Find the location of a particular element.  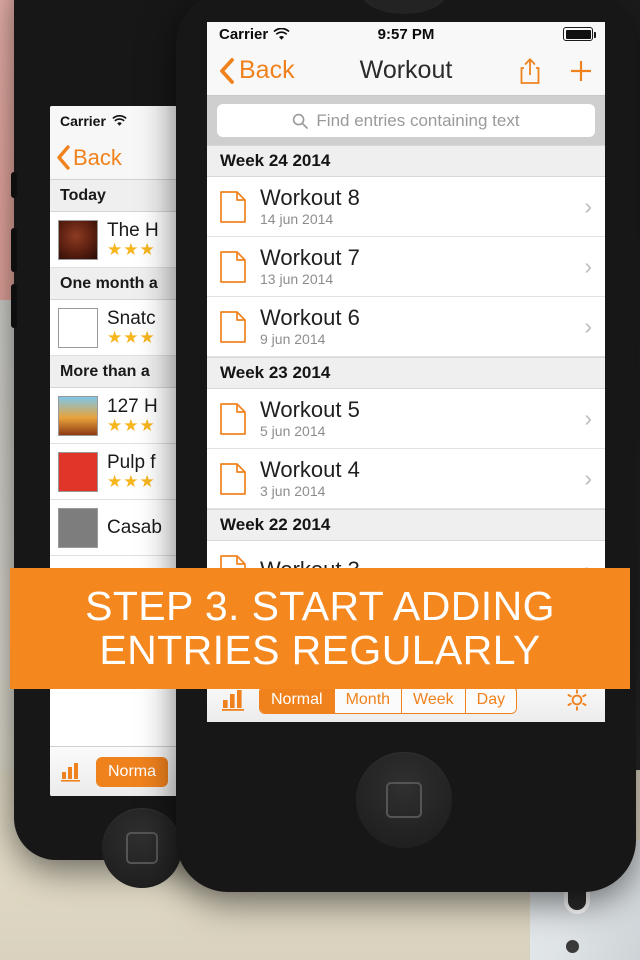

entry-date: 5 jun 2014 is located at coordinates (293, 430).